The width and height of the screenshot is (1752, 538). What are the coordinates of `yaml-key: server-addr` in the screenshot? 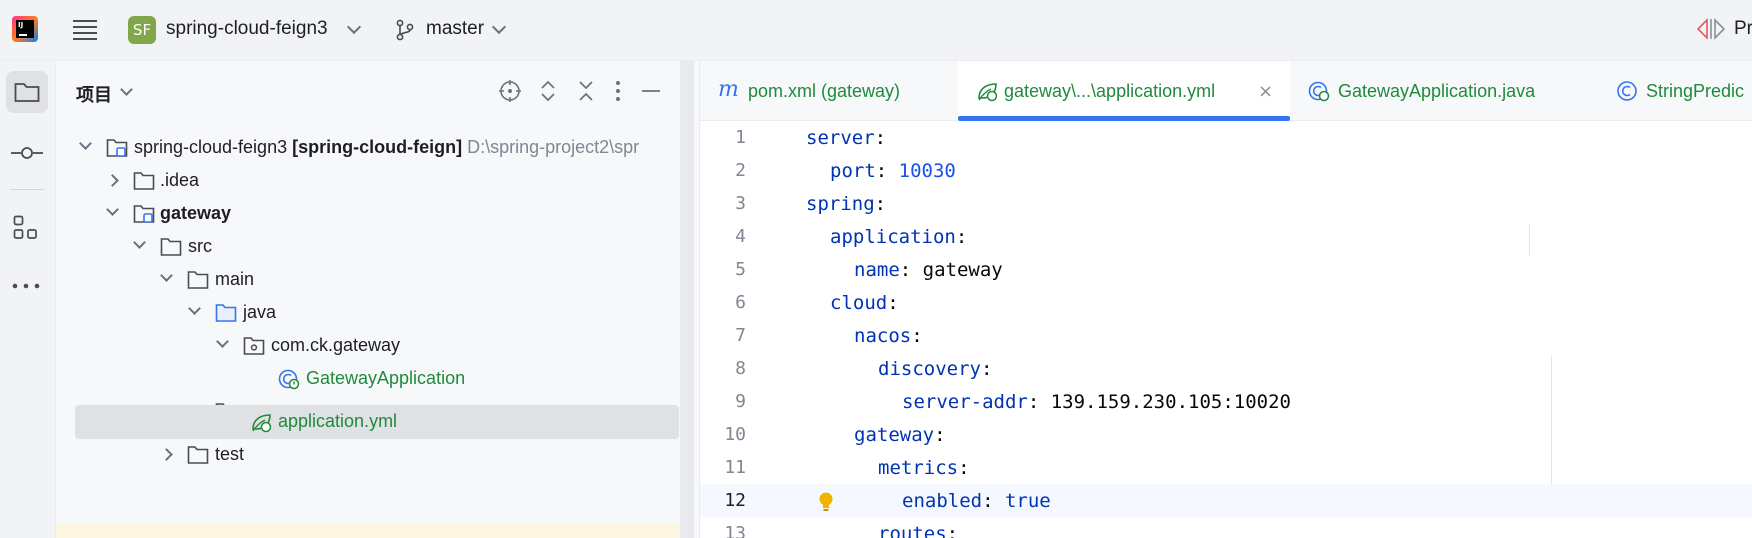 It's located at (965, 402).